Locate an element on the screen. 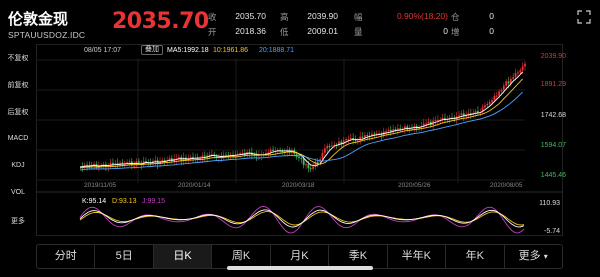  tab-weekly-k: 周K is located at coordinates (241, 256).